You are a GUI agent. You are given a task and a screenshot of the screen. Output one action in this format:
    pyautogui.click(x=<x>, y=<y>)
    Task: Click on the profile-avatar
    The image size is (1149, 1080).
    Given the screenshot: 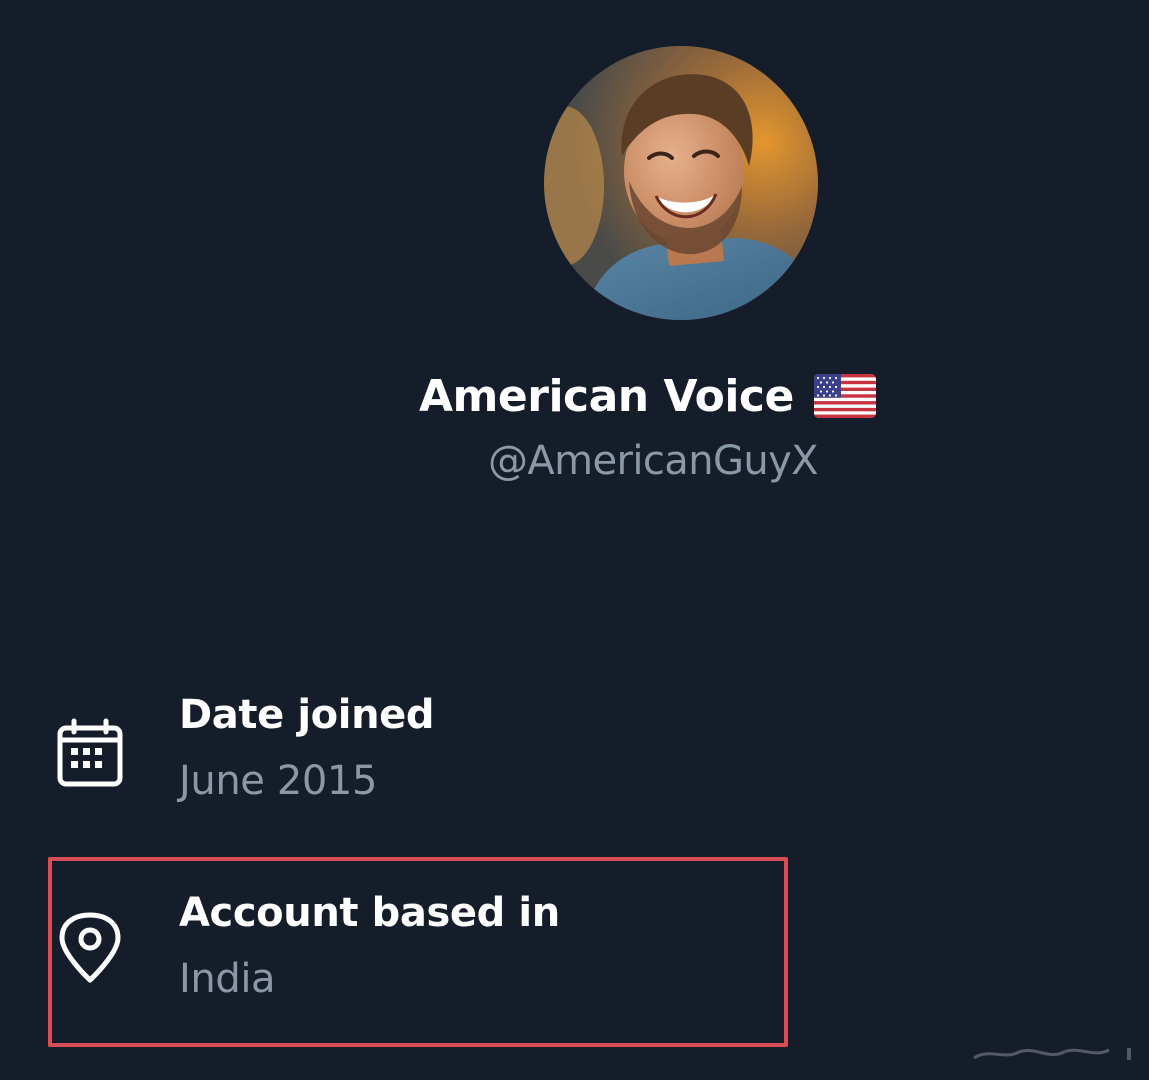 What is the action you would take?
    pyautogui.click(x=681, y=183)
    